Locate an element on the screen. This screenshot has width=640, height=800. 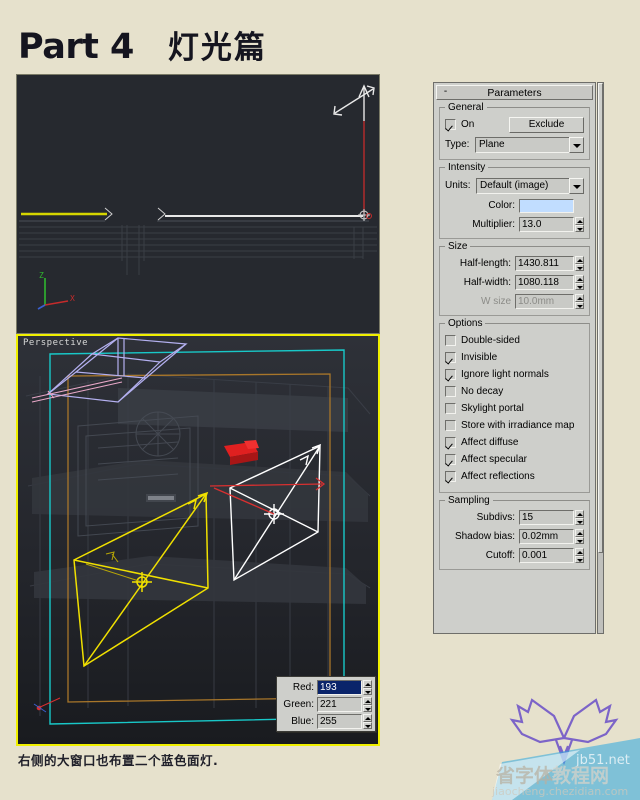
subdivs-input: 15 is located at coordinates (546, 517).